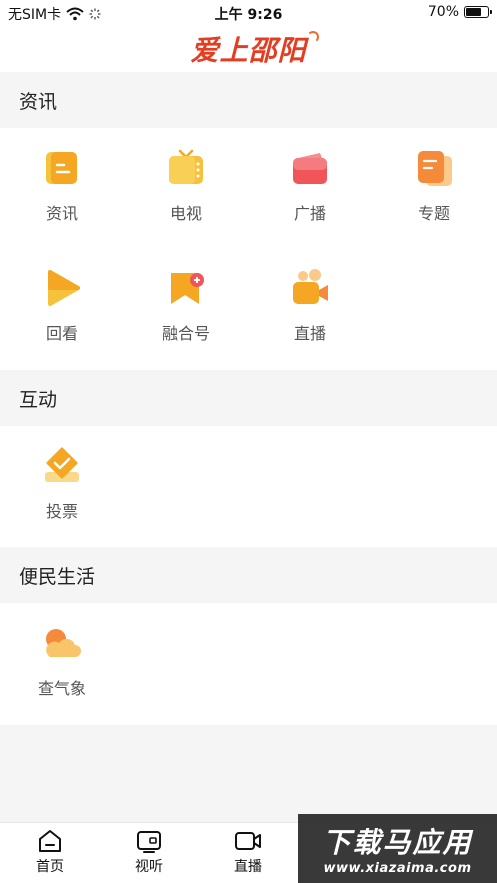 The width and height of the screenshot is (497, 883). What do you see at coordinates (61, 213) in the screenshot?
I see `tile-label: 资讯` at bounding box center [61, 213].